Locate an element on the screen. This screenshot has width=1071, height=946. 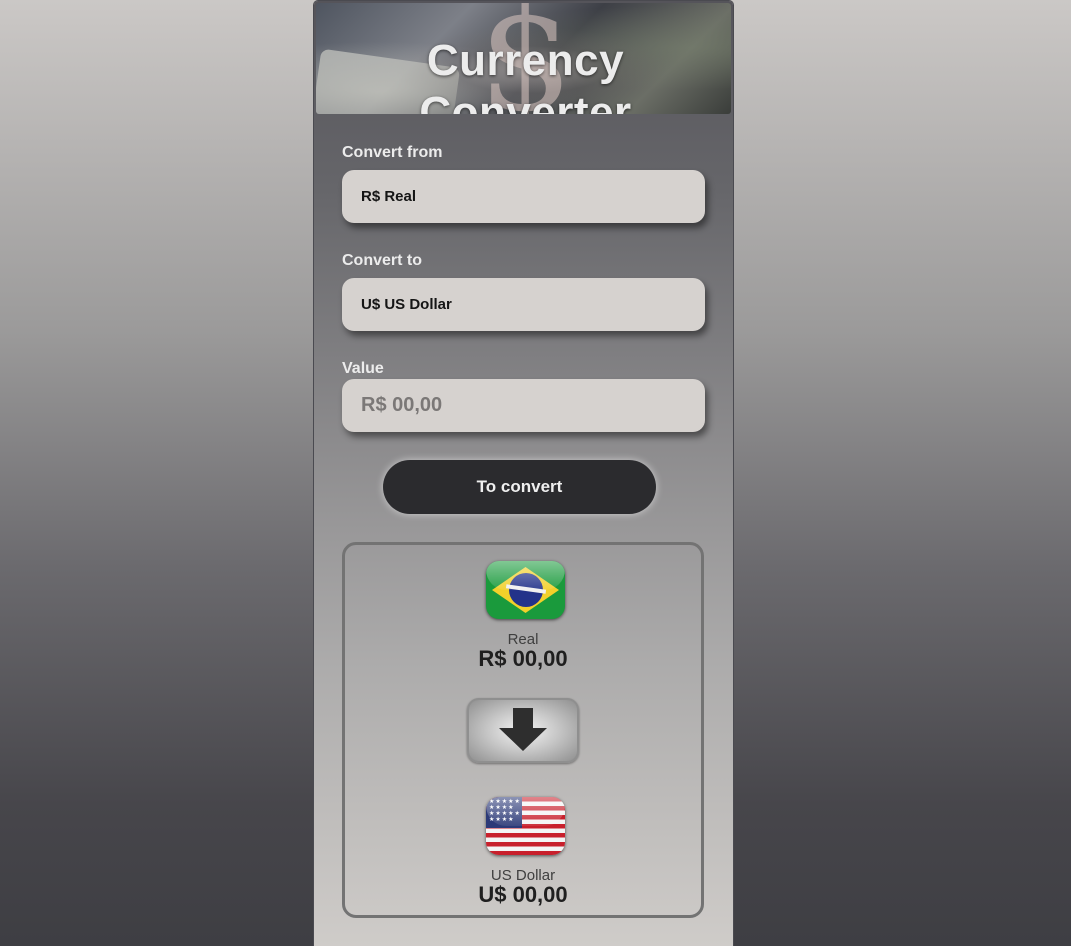
brazil-flag-icon is located at coordinates (525, 590).